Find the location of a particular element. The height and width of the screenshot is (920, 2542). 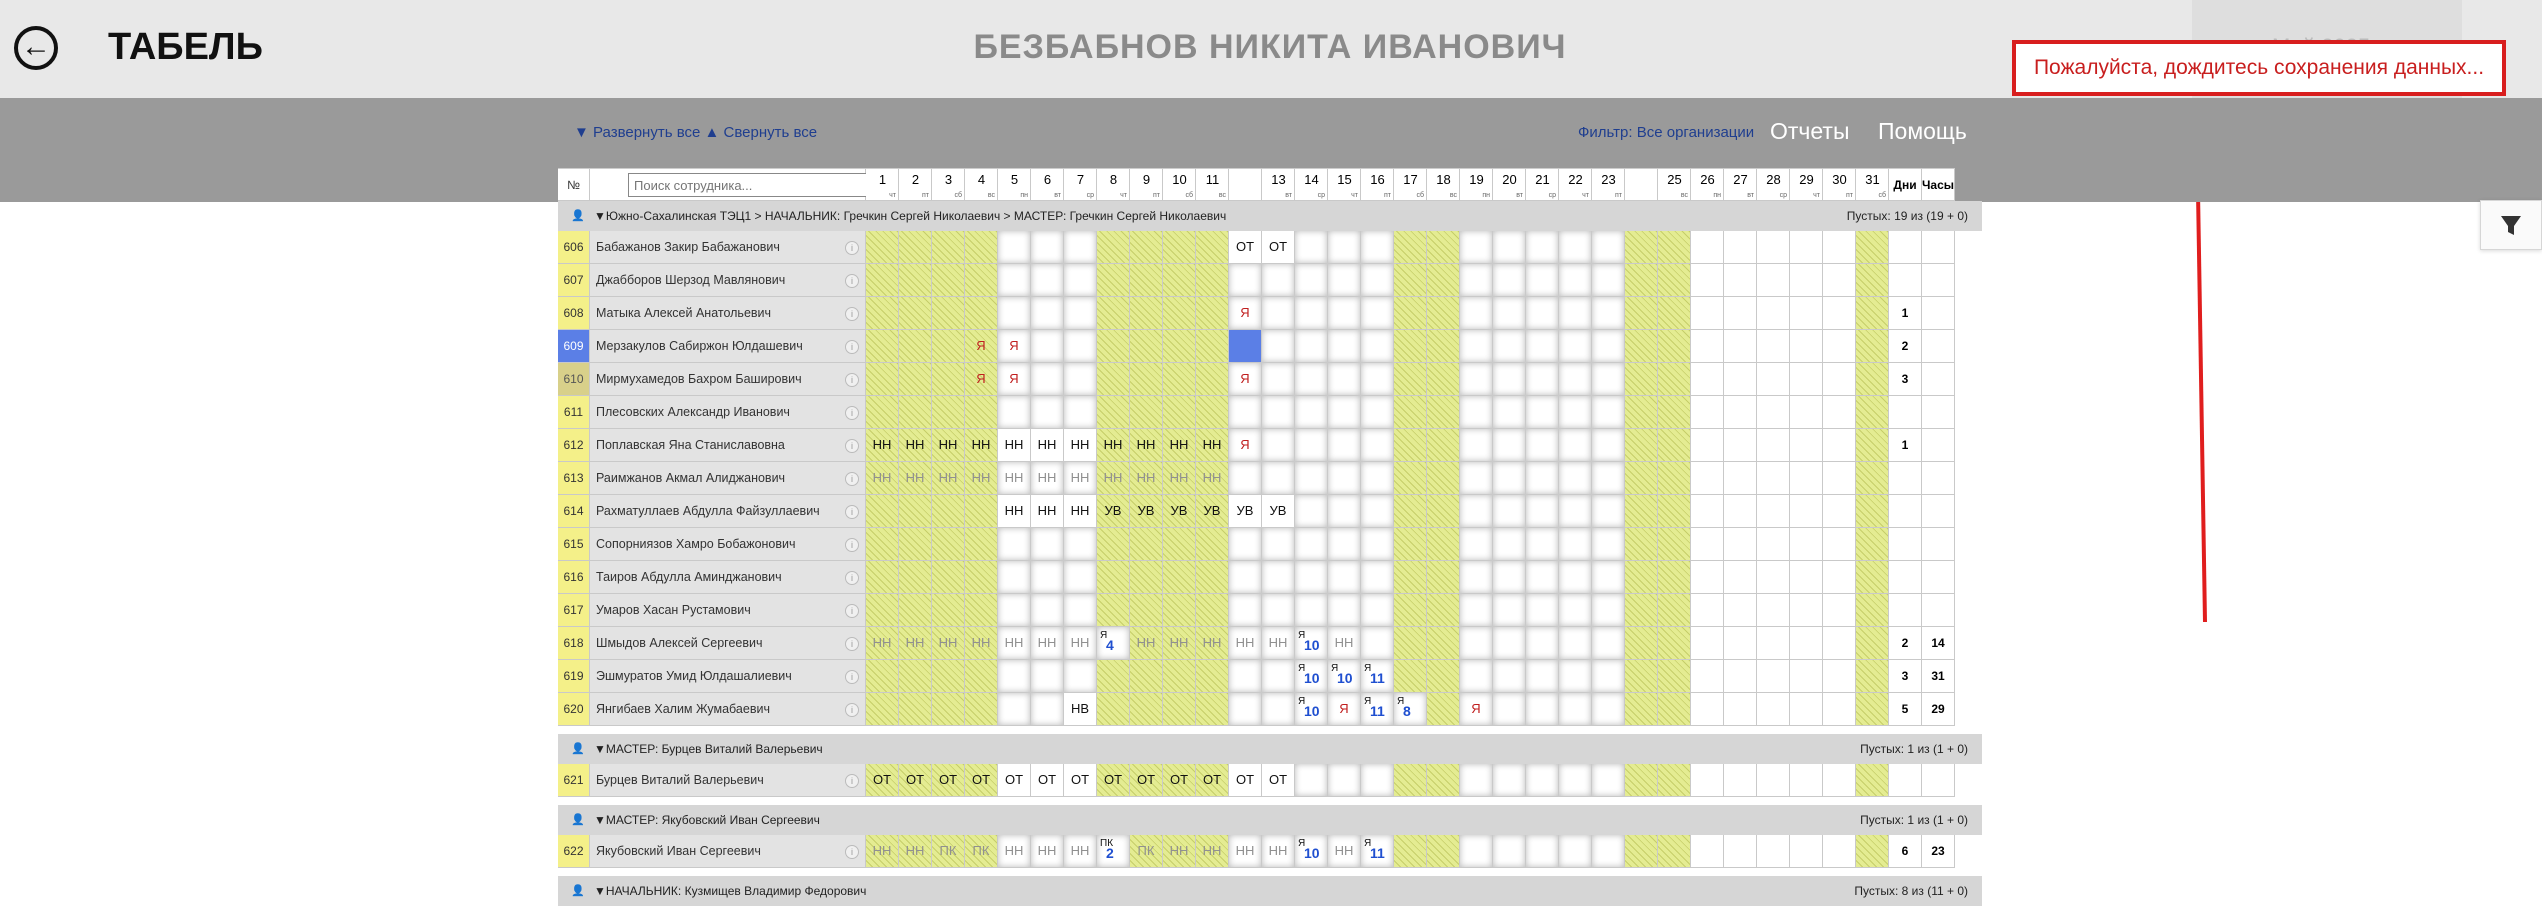

day-header: 18 вс is located at coordinates (1443, 184).